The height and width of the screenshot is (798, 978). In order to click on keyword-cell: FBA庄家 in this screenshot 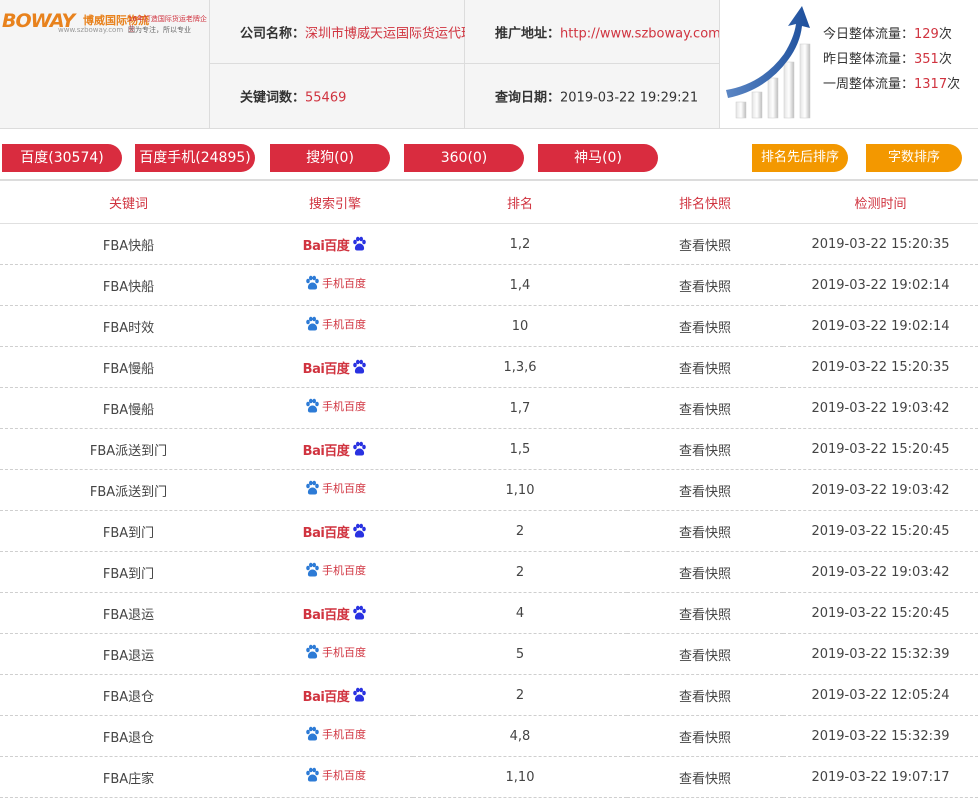, I will do `click(128, 777)`.